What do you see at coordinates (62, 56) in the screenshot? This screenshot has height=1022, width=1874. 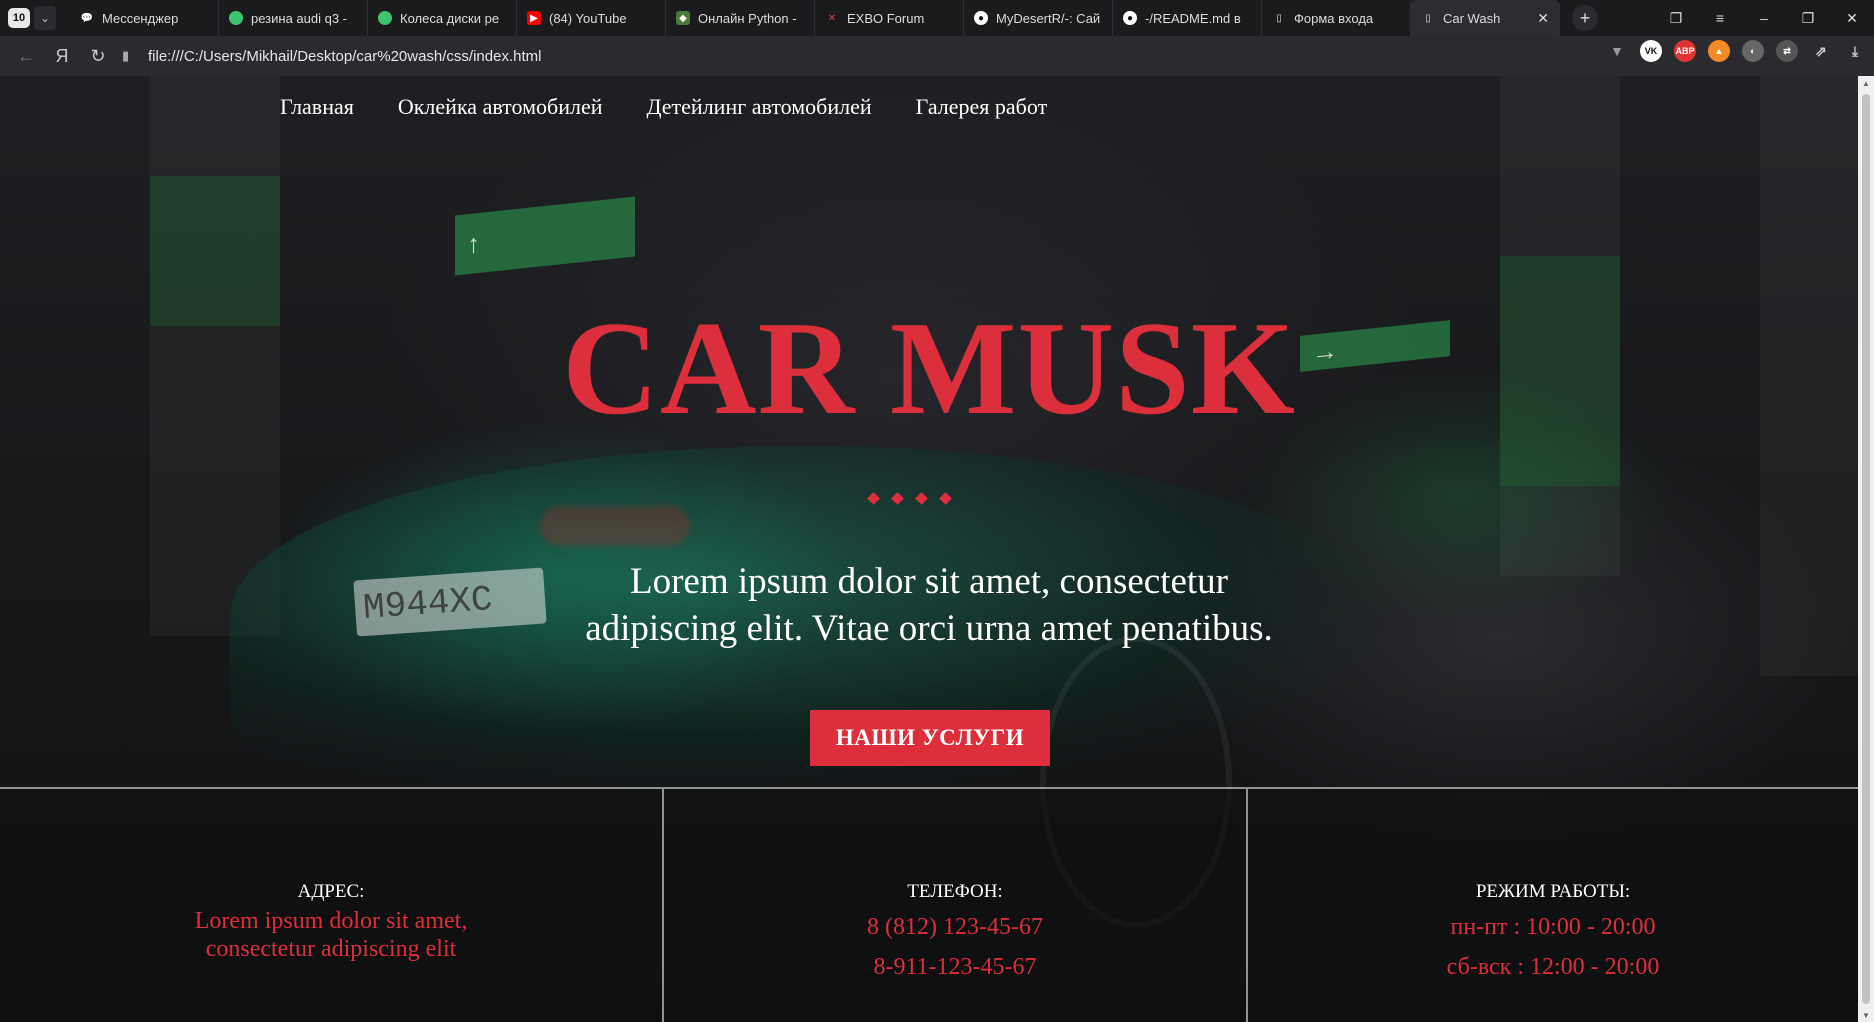 I see `yandex-icon: Я` at bounding box center [62, 56].